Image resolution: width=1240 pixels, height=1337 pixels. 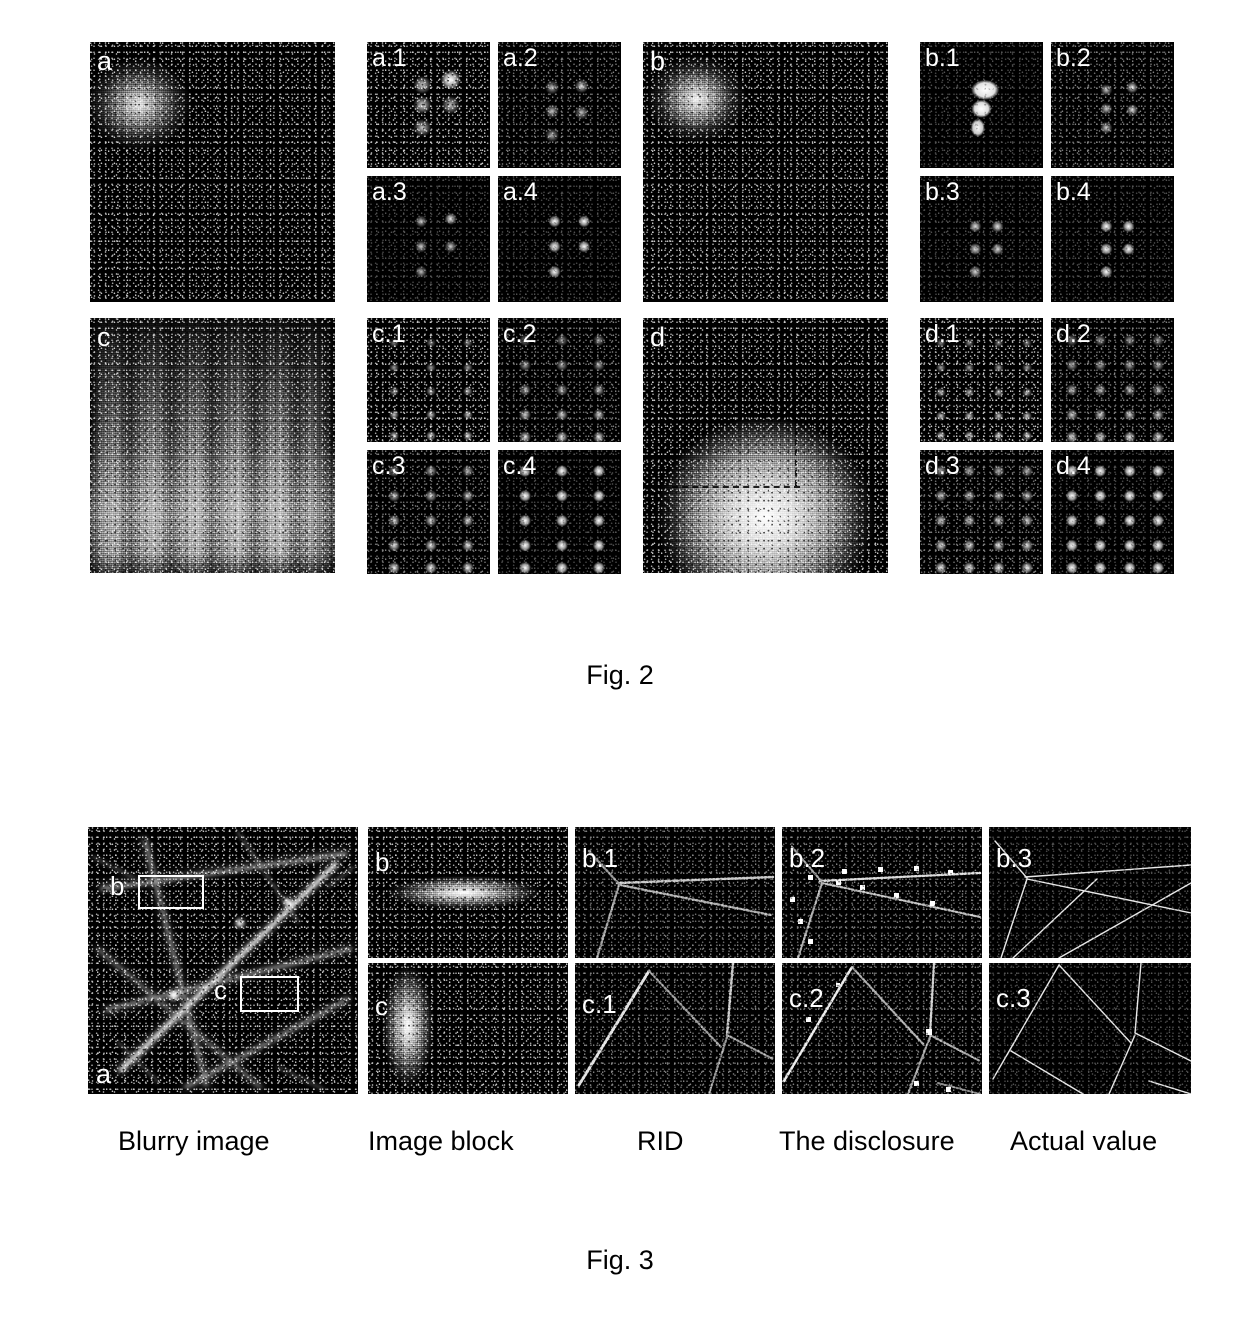 What do you see at coordinates (867, 1141) in the screenshot?
I see `fig3-column-label-the-disclosure: The disclosure` at bounding box center [867, 1141].